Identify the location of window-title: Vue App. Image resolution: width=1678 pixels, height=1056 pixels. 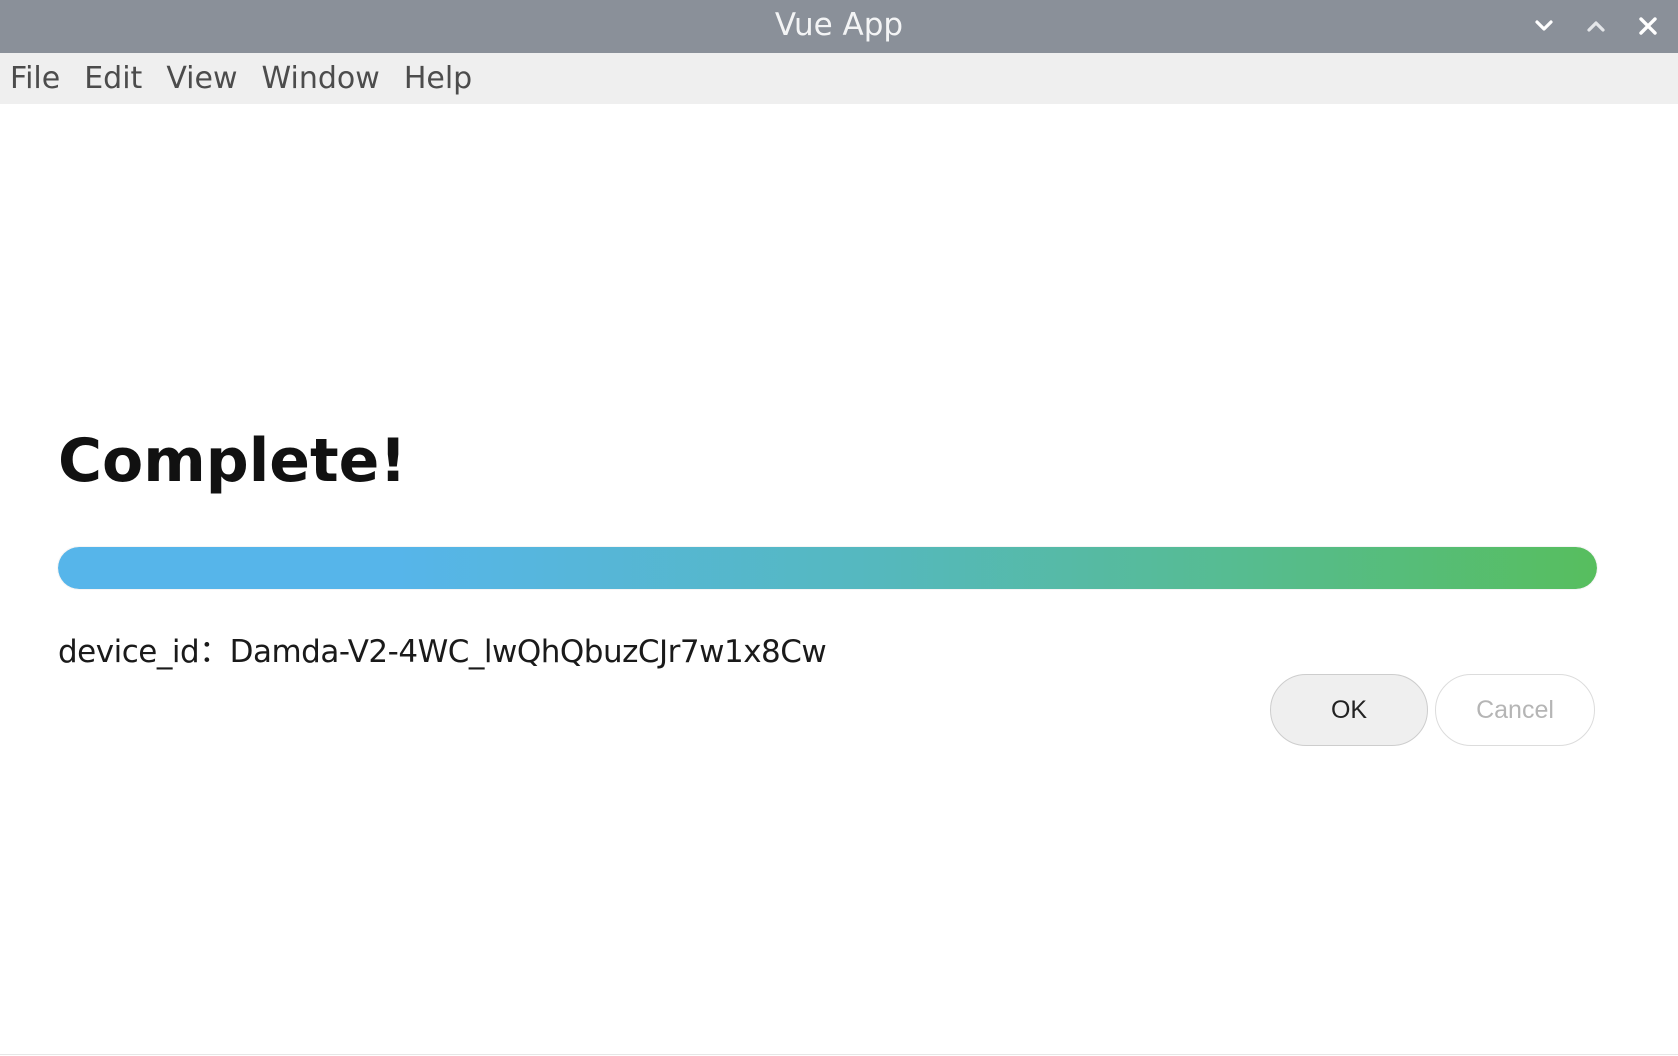
(839, 25).